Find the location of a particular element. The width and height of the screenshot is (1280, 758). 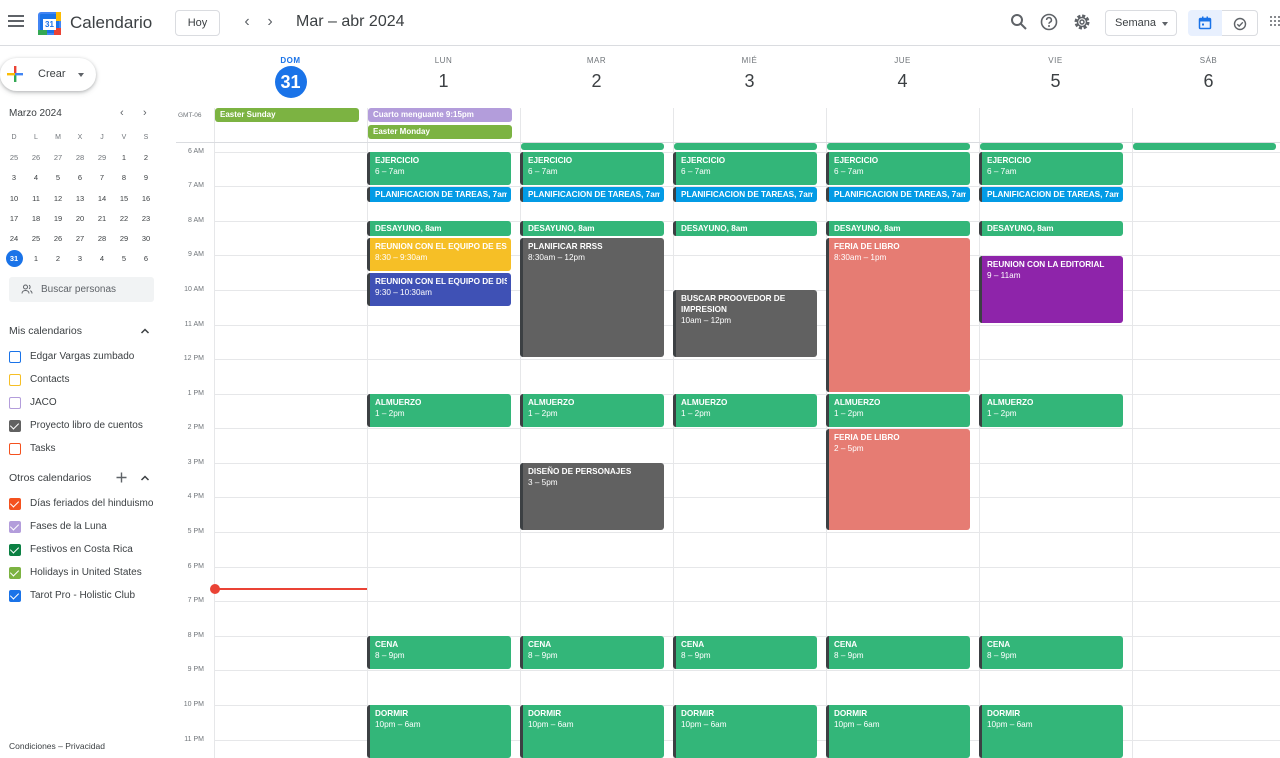

event-planificar-rrss: PLANIFICAR RRSS 8:30am – 12pm is located at coordinates (592, 297).